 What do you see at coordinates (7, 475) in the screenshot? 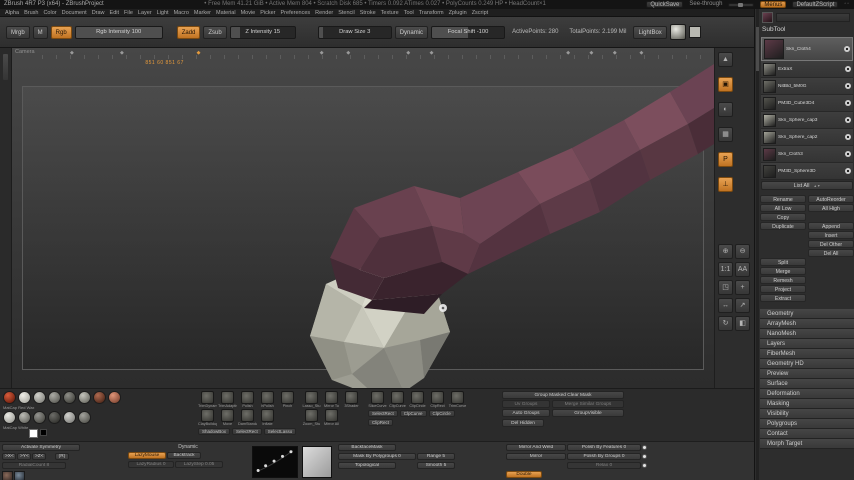
I see `stroke-preview-chip` at bounding box center [7, 475].